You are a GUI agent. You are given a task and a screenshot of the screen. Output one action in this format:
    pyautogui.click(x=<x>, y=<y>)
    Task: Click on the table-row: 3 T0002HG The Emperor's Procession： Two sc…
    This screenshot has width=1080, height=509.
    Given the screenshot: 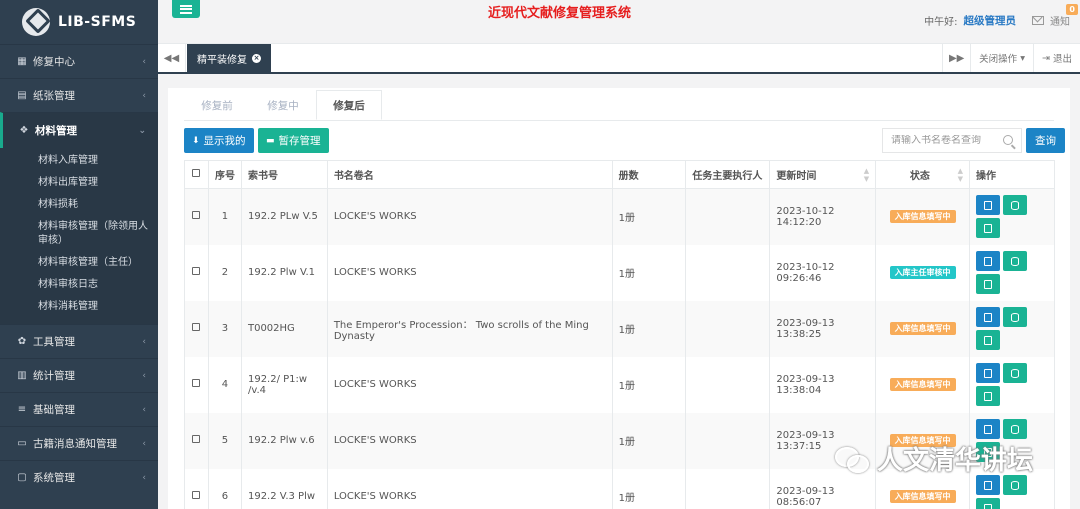 What is the action you would take?
    pyautogui.click(x=619, y=328)
    